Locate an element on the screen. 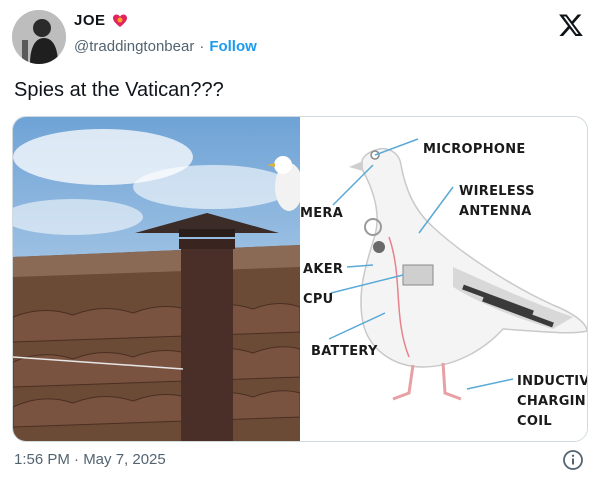 The image size is (600, 480). tweet-text: Spies at the Vatican??? is located at coordinates (119, 90).